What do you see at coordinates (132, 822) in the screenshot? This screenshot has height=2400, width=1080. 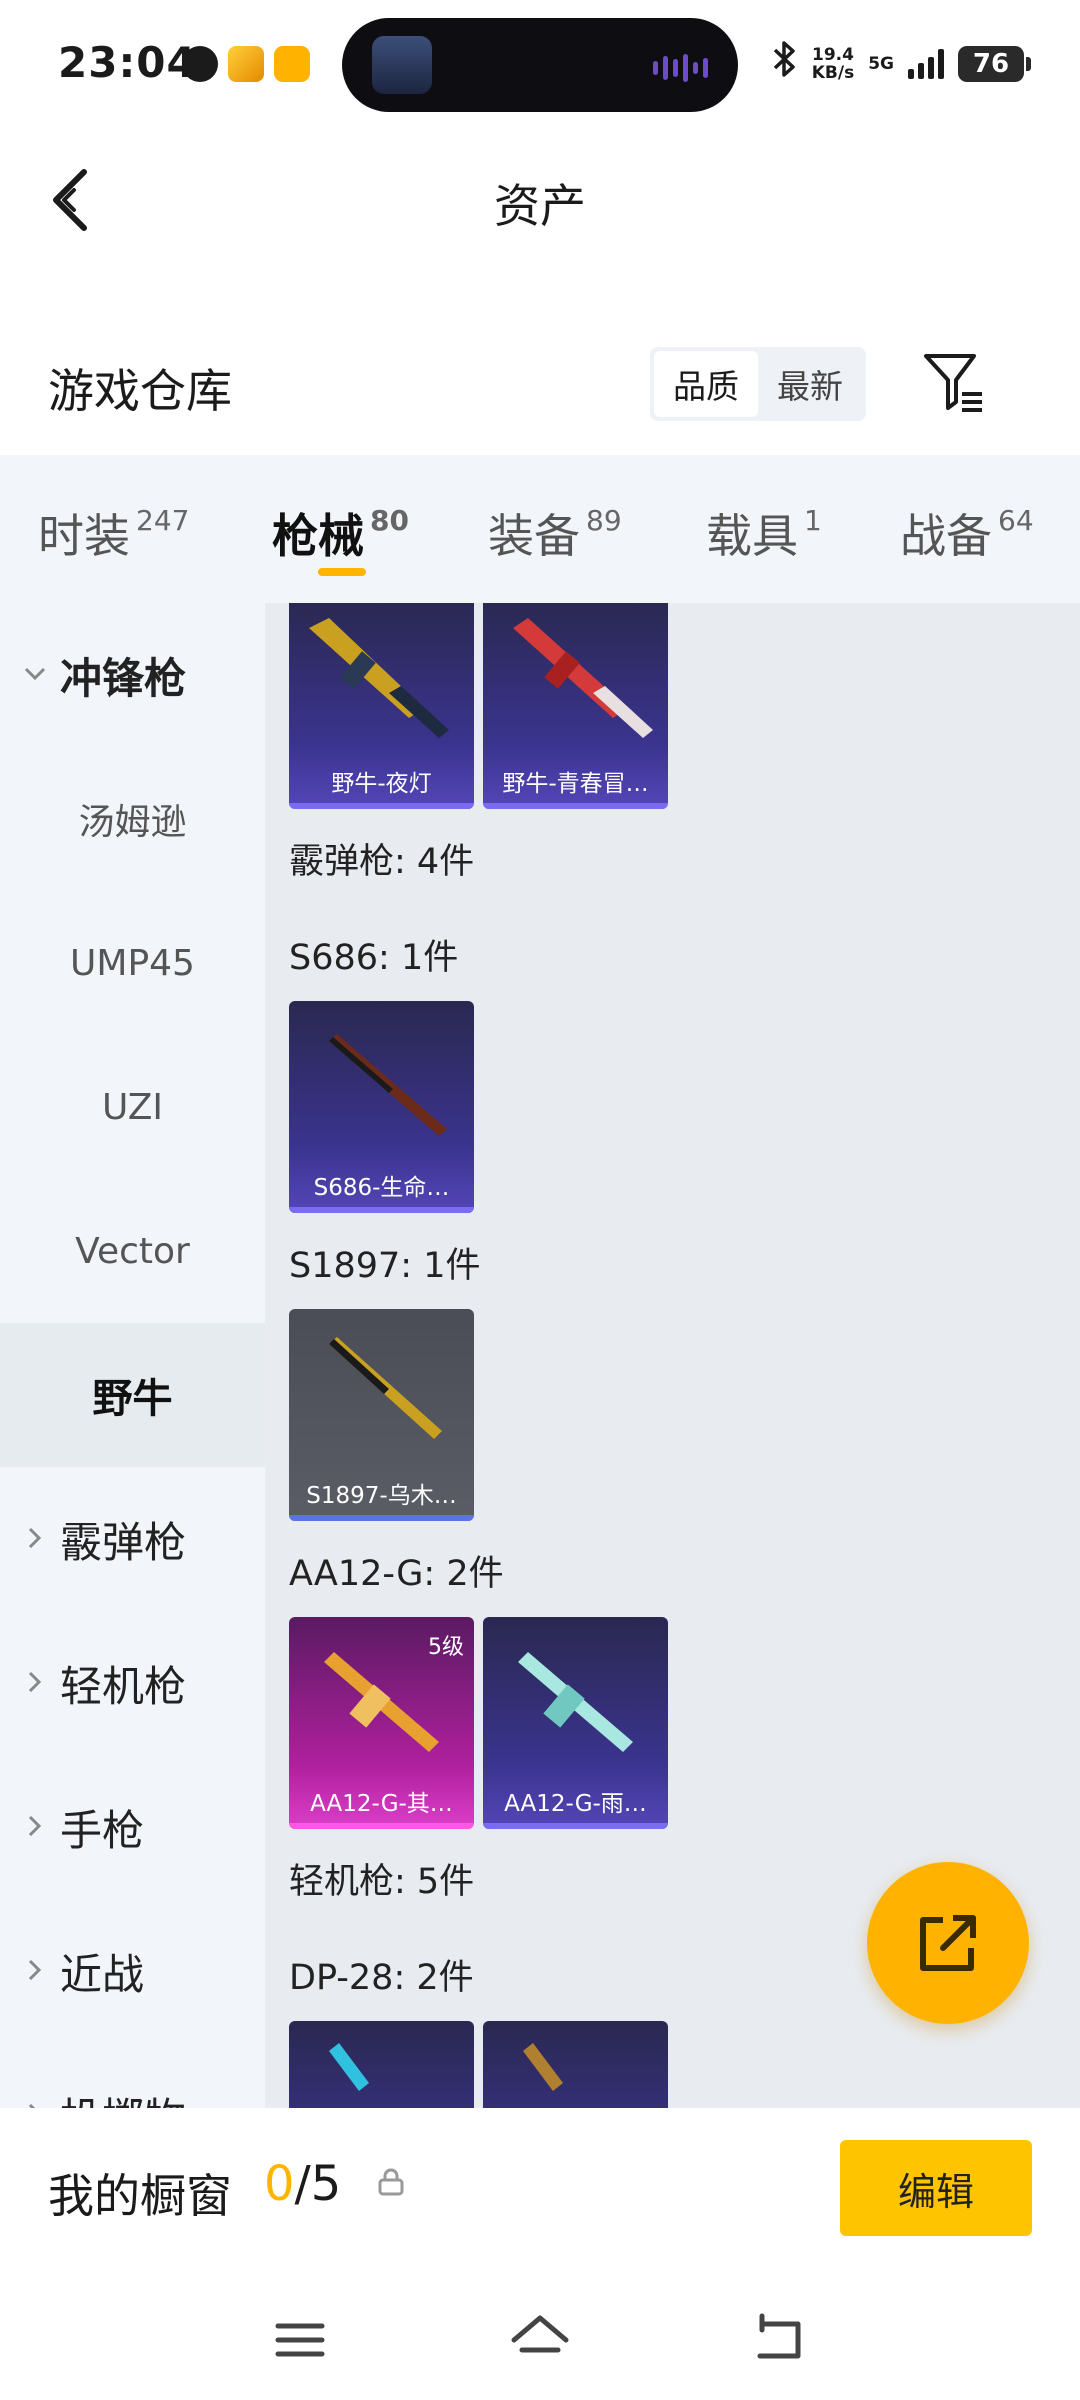 I see `sidebar-item-label: 汤姆逊` at bounding box center [132, 822].